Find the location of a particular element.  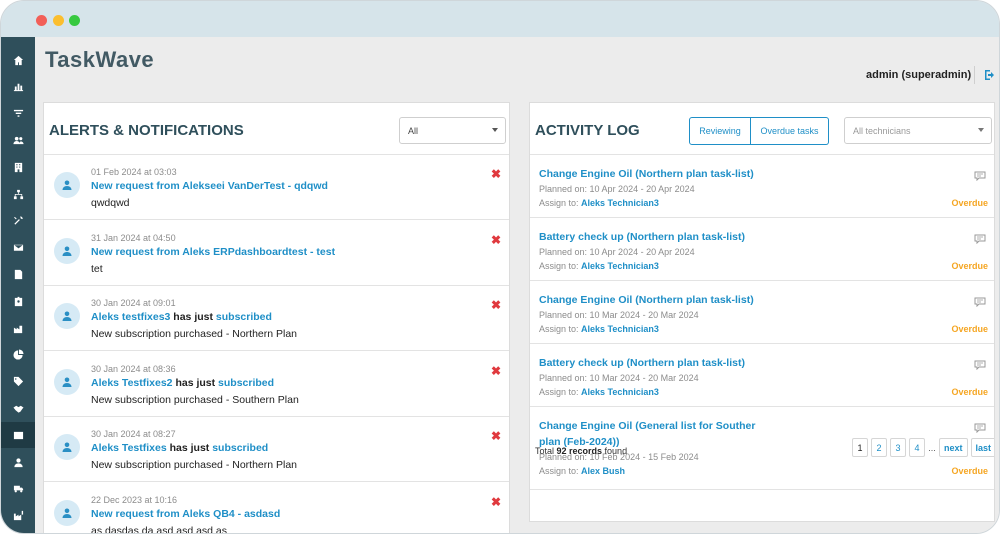

user-icon is located at coordinates (18, 462).